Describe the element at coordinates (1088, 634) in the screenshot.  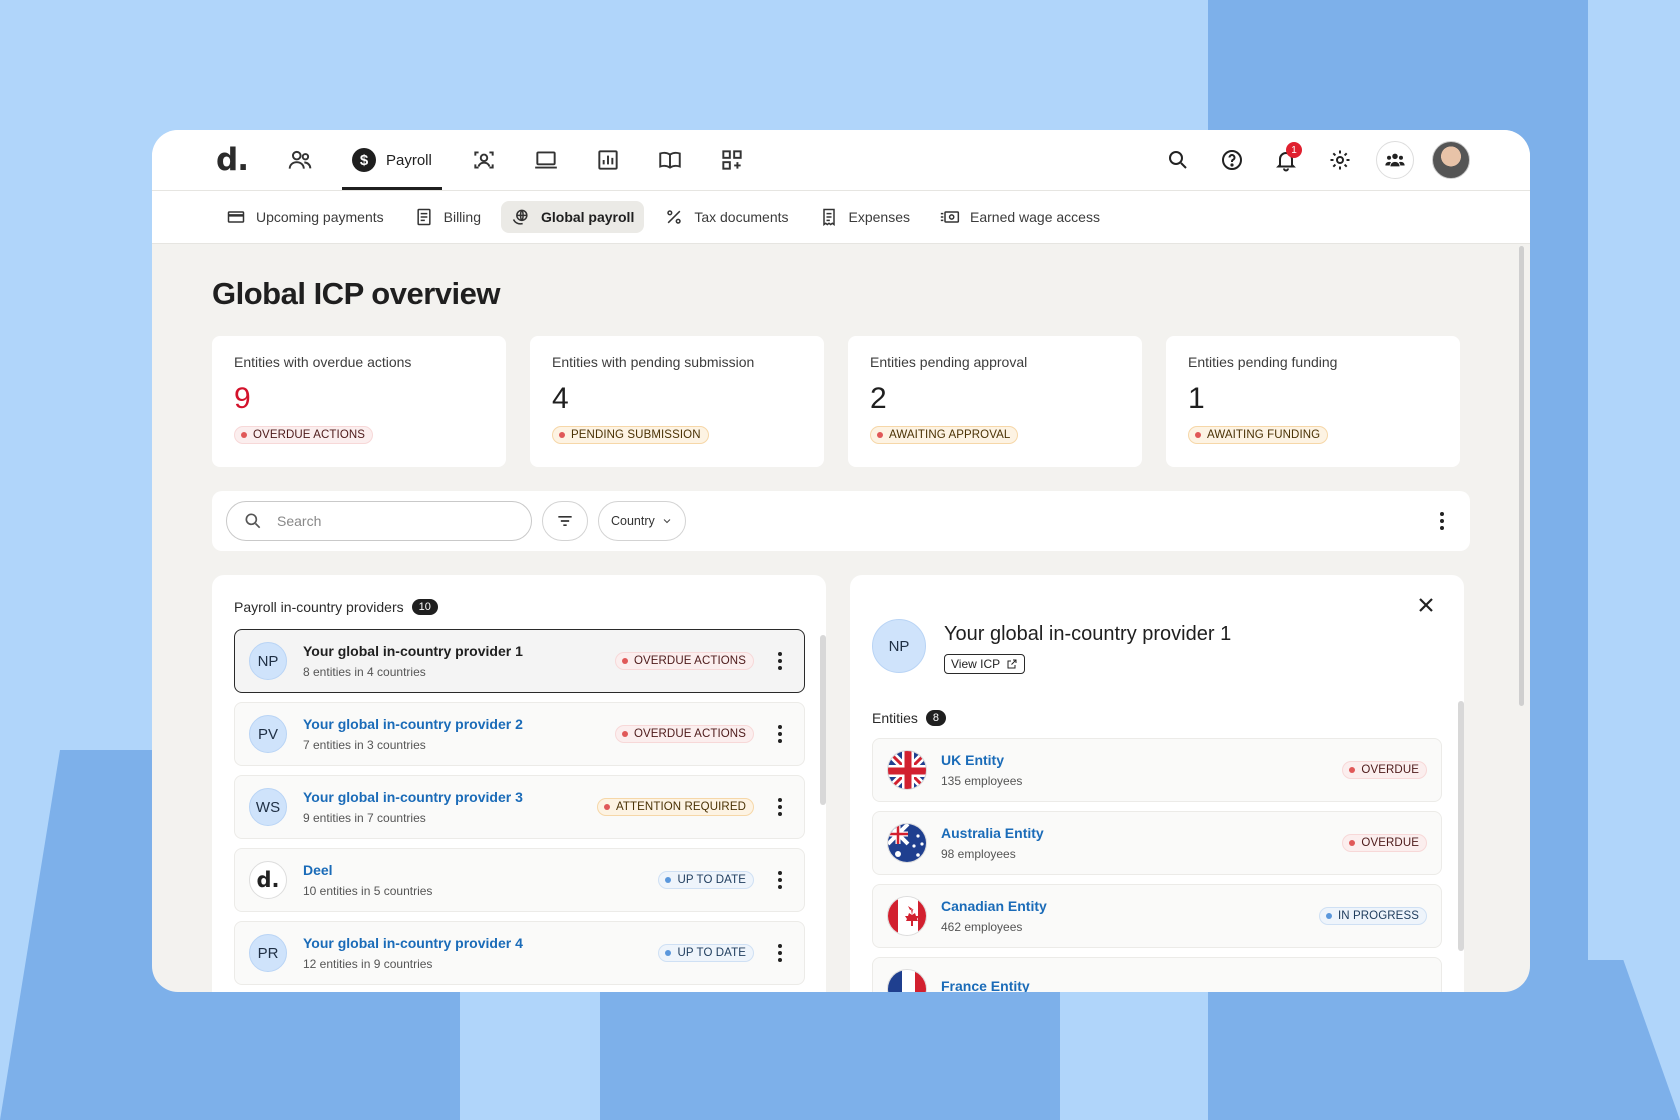
I see `detail-title: Your global in-country provider 1` at that location.